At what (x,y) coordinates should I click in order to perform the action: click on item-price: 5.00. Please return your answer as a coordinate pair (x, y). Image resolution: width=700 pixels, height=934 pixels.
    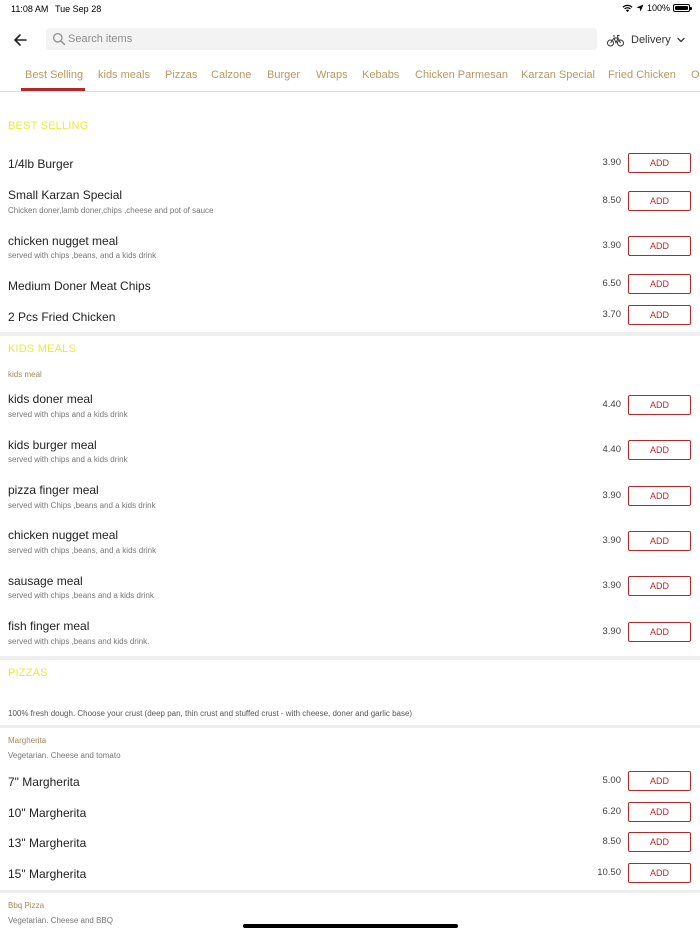
    Looking at the image, I should click on (612, 780).